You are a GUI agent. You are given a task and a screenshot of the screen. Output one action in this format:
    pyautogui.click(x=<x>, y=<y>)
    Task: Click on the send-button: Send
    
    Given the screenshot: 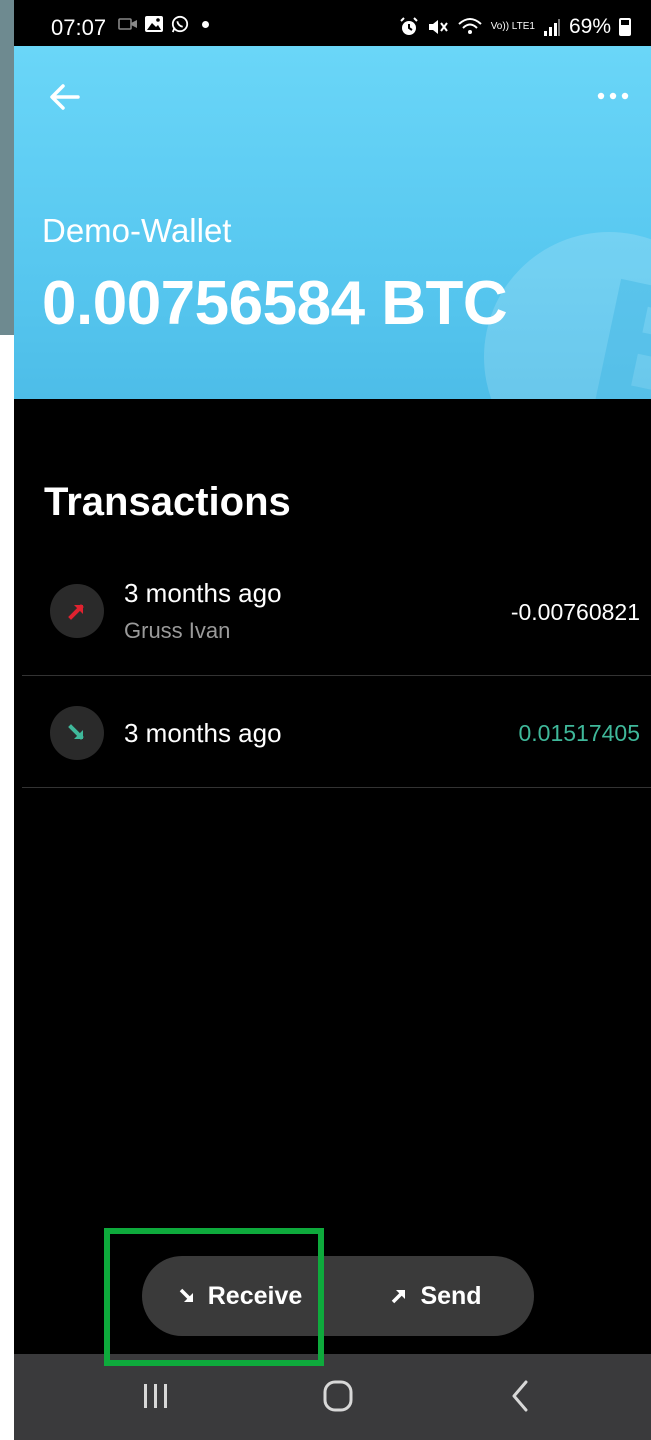 What is the action you would take?
    pyautogui.click(x=436, y=1296)
    